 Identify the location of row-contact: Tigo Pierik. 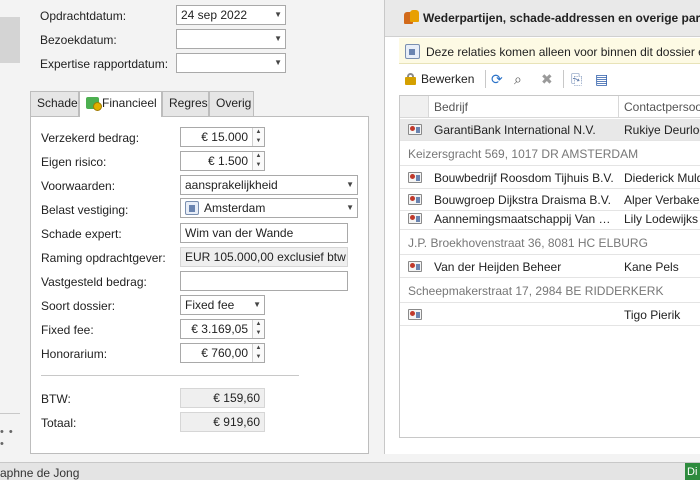
(652, 315).